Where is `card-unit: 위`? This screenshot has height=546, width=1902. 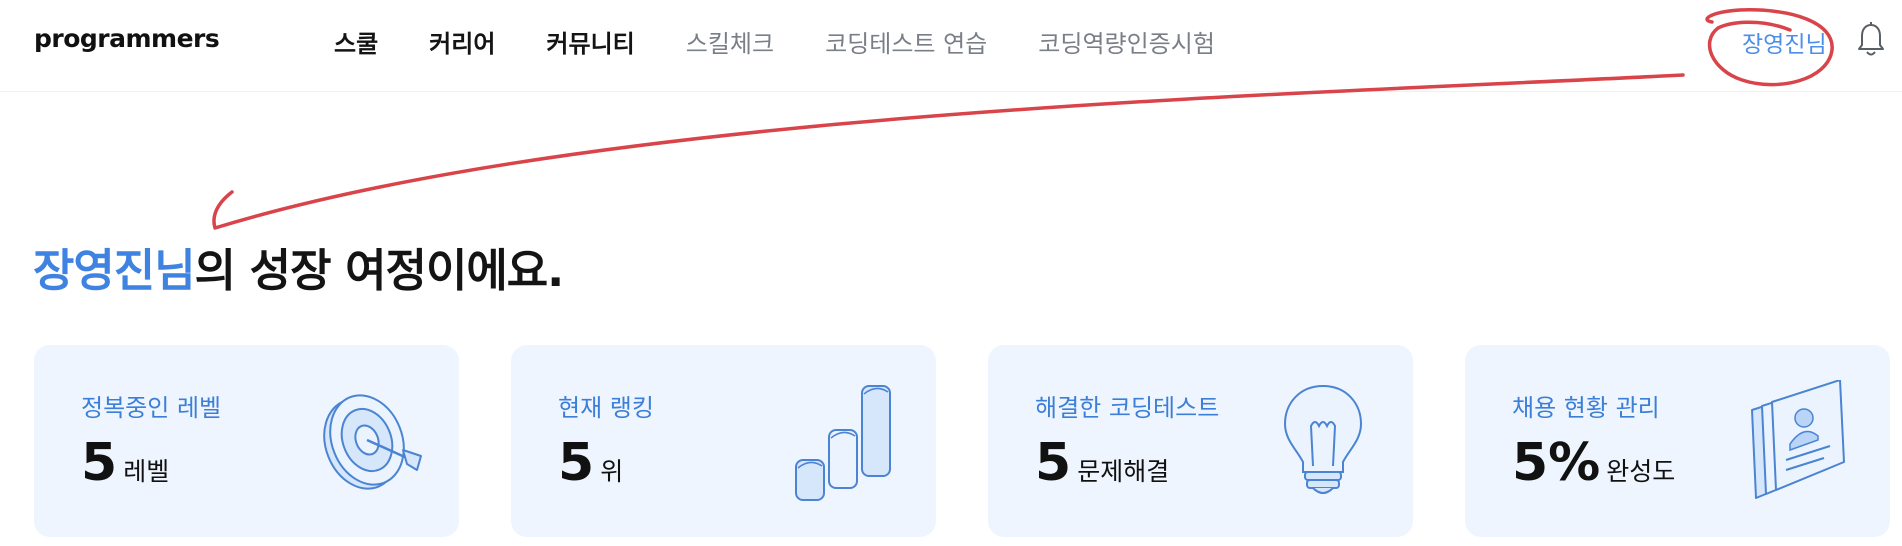 card-unit: 위 is located at coordinates (612, 471).